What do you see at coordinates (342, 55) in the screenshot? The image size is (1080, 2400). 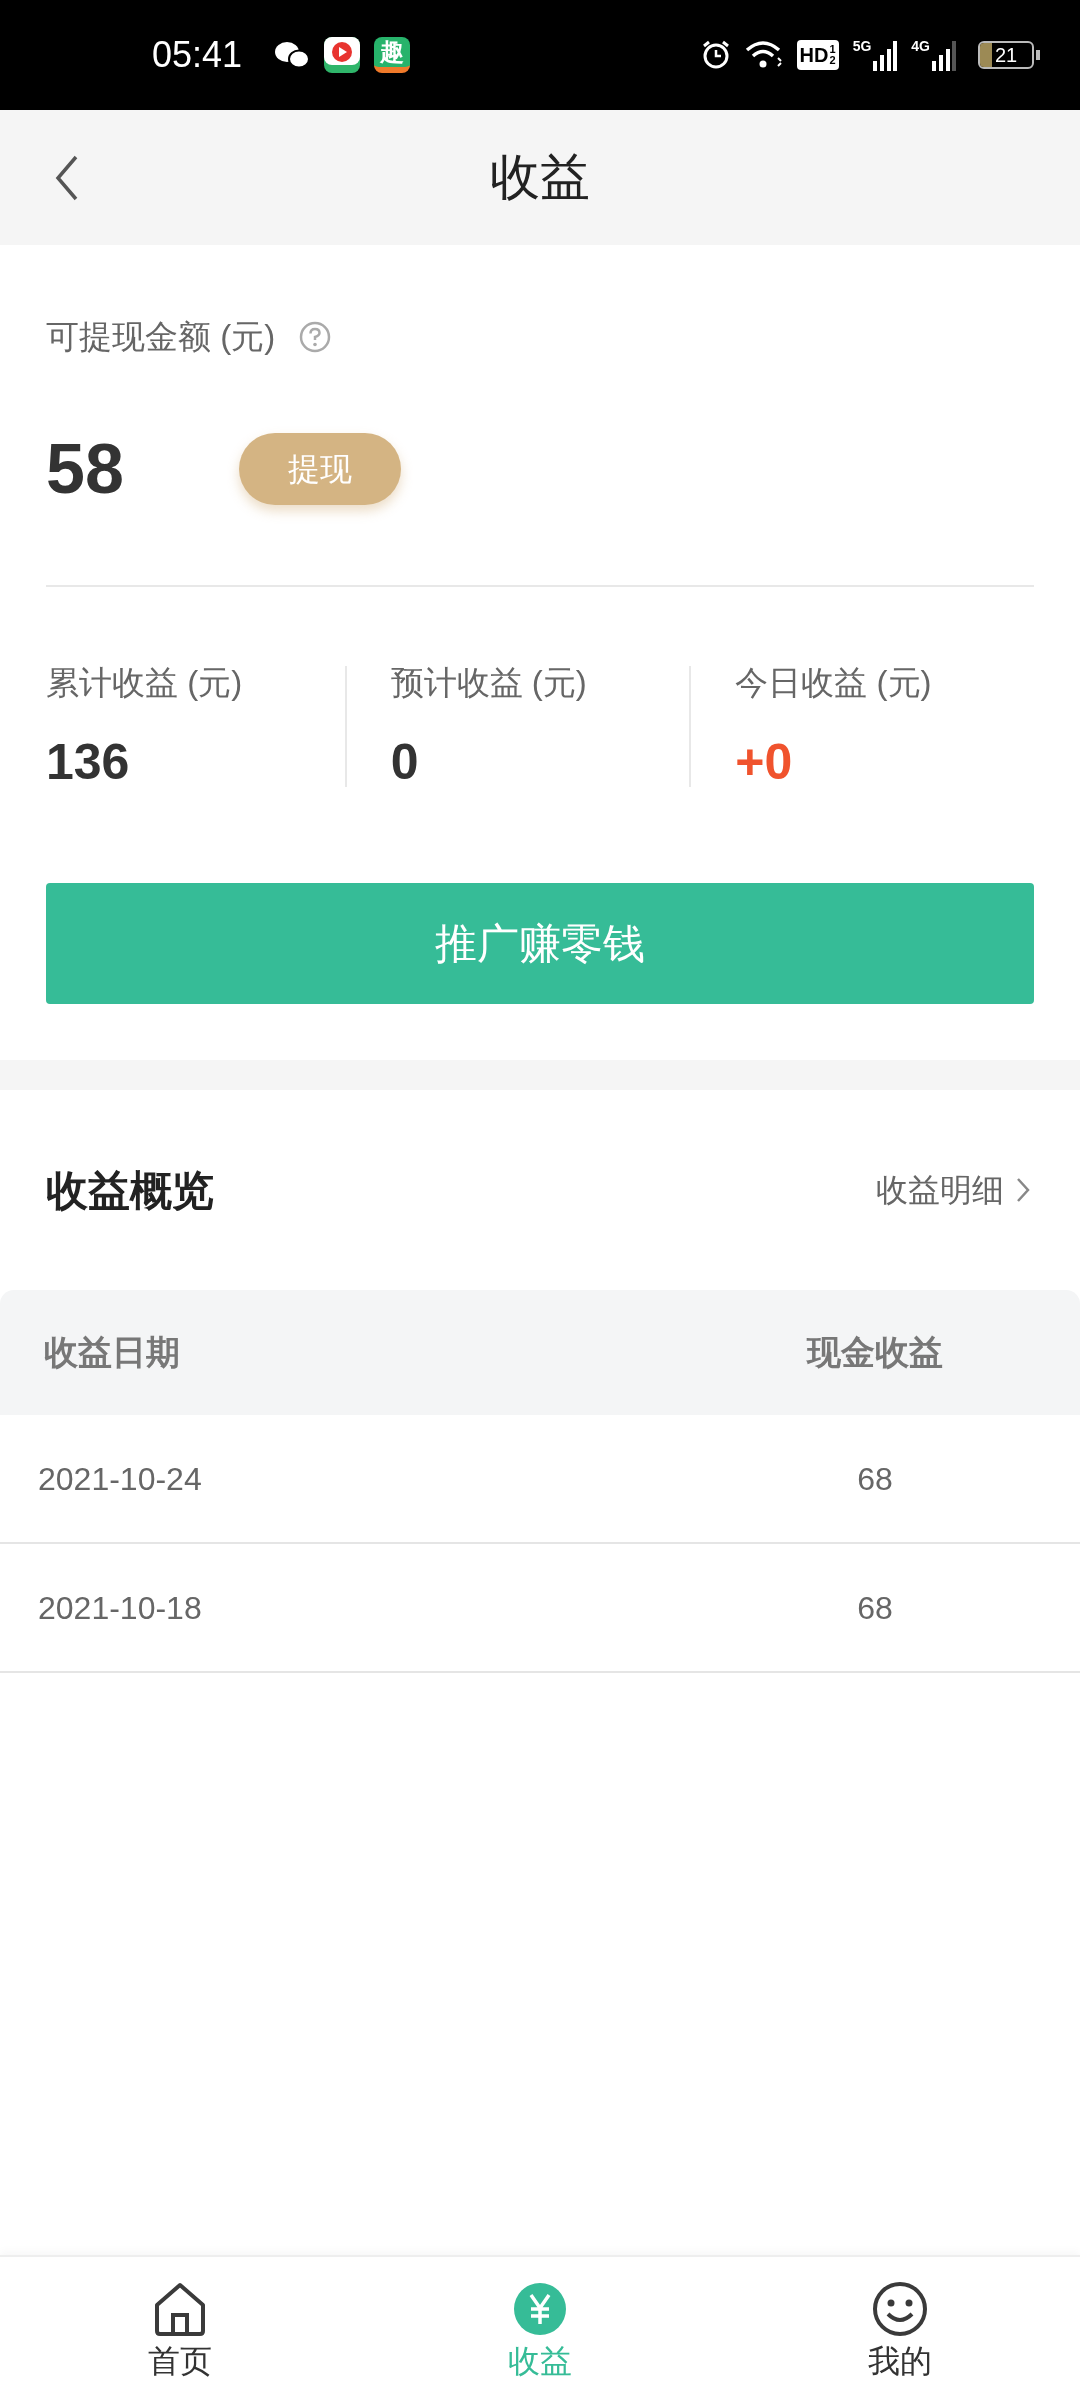 I see `tv-app-icon` at bounding box center [342, 55].